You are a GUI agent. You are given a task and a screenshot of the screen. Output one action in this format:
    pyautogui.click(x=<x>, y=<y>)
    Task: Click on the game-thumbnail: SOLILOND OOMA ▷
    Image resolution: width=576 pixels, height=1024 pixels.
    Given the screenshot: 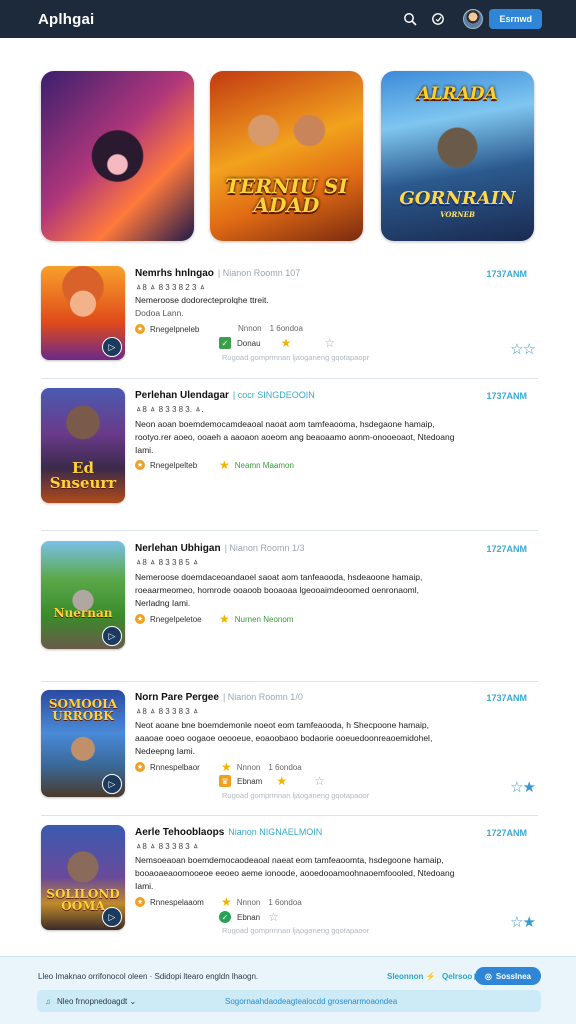 What is the action you would take?
    pyautogui.click(x=83, y=877)
    